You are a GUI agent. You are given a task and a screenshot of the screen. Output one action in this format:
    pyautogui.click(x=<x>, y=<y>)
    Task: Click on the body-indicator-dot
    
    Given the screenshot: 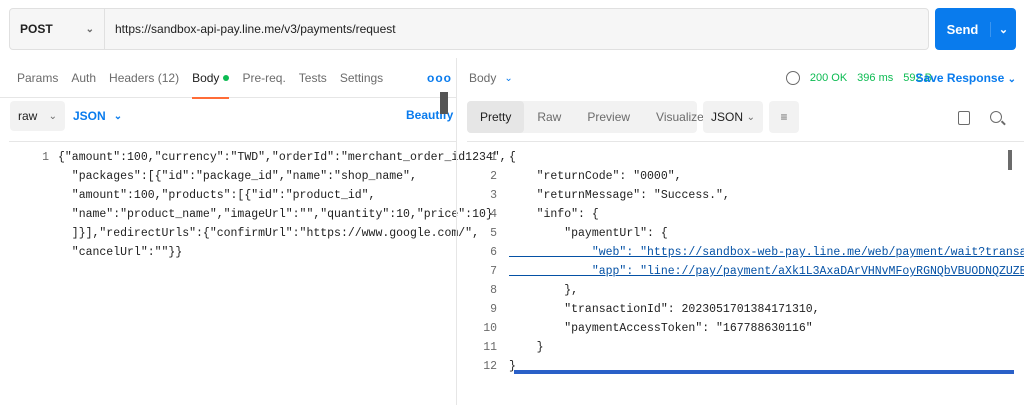 What is the action you would take?
    pyautogui.click(x=226, y=78)
    